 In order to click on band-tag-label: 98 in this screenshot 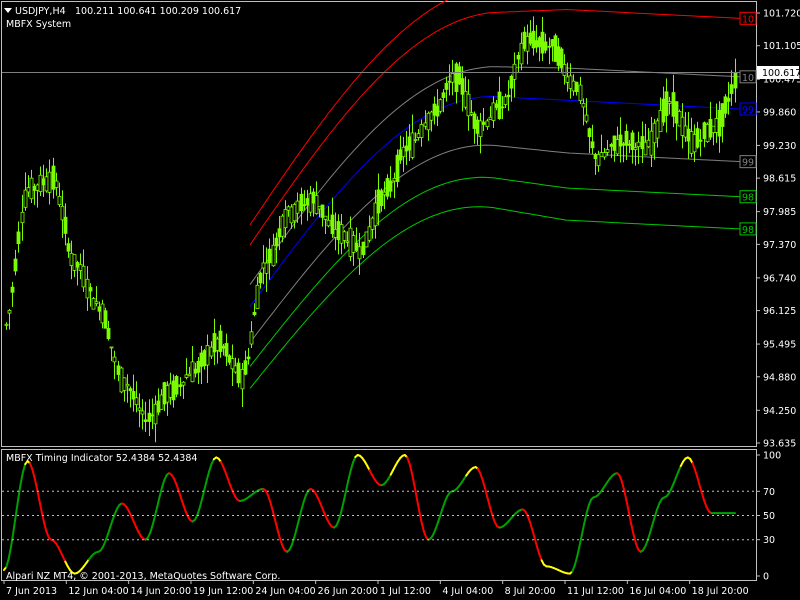, I will do `click(748, 230)`.